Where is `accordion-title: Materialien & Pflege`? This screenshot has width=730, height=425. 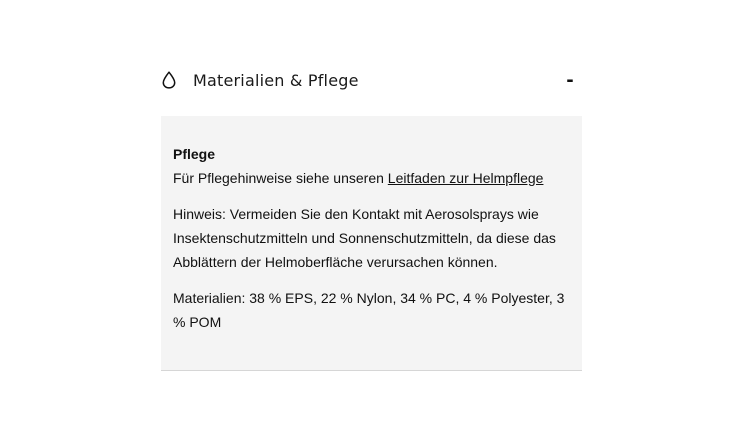 accordion-title: Materialien & Pflege is located at coordinates (276, 80).